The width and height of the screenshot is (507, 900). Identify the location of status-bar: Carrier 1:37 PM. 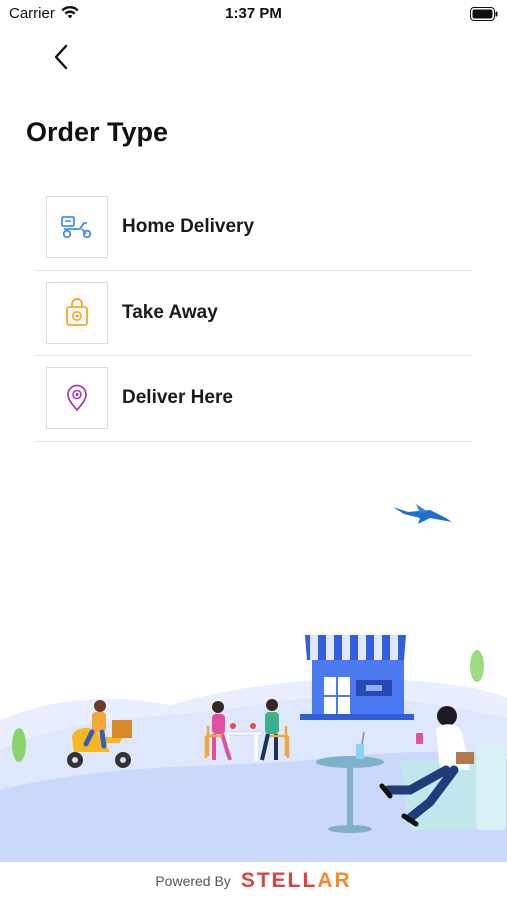
(253, 14).